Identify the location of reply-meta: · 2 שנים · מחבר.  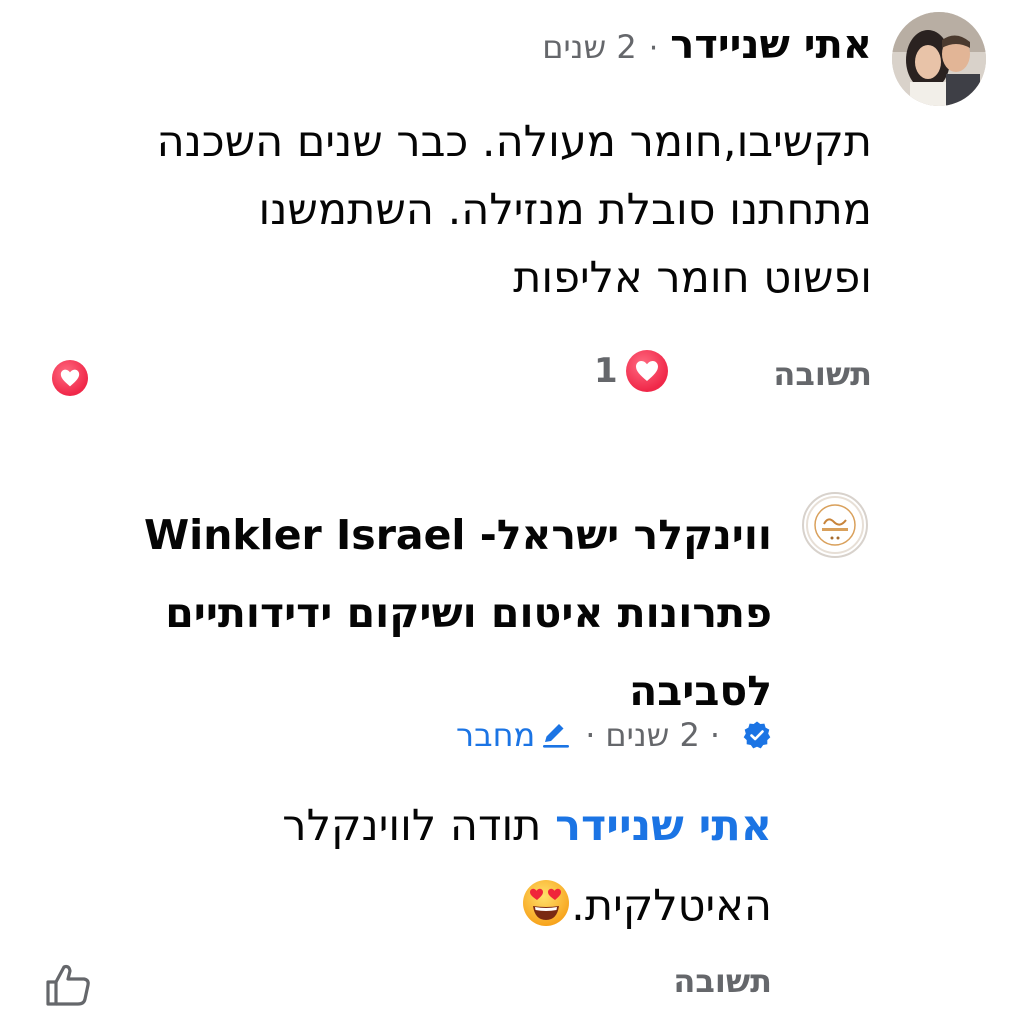
(614, 735).